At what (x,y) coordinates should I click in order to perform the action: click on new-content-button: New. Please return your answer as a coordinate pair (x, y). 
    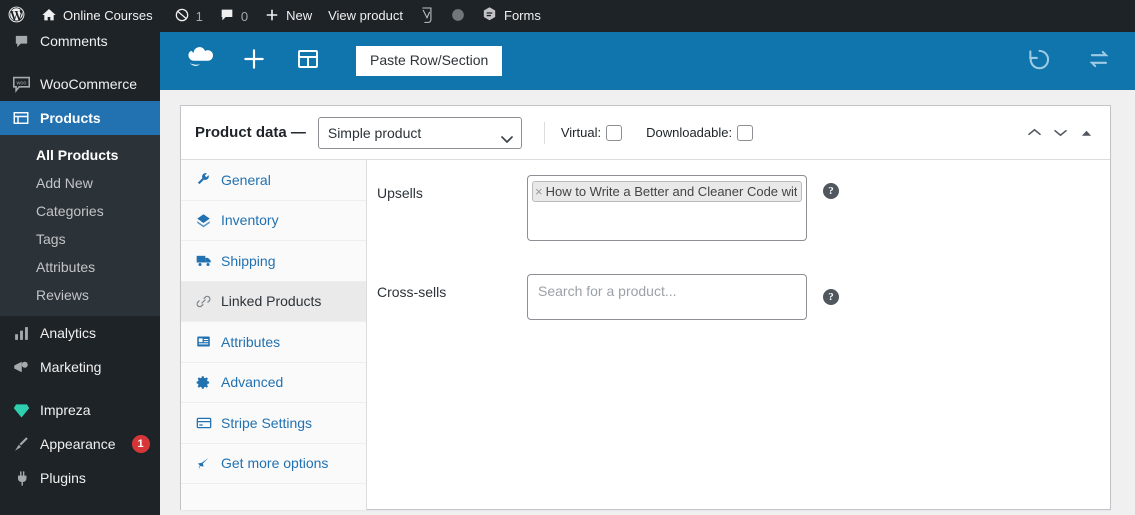
    Looking at the image, I should click on (288, 16).